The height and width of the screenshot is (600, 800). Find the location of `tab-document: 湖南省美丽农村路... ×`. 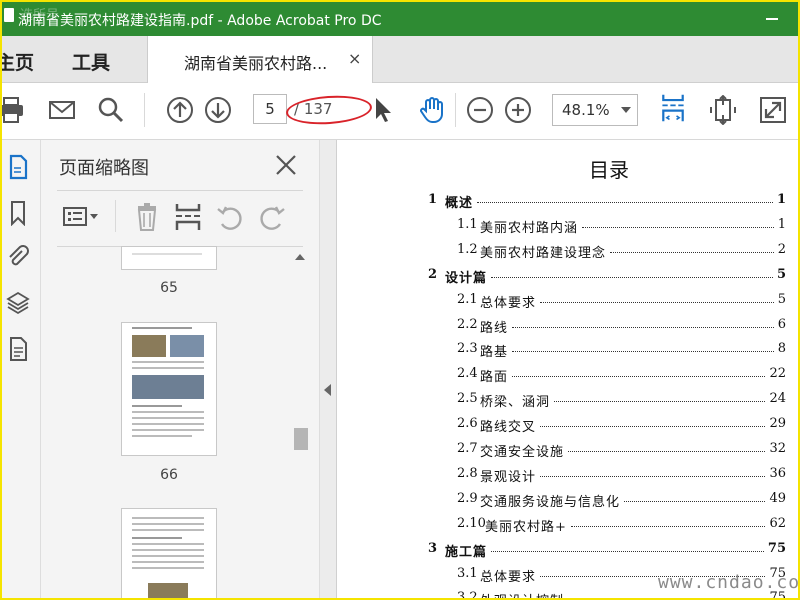

tab-document: 湖南省美丽农村路... × is located at coordinates (260, 59).